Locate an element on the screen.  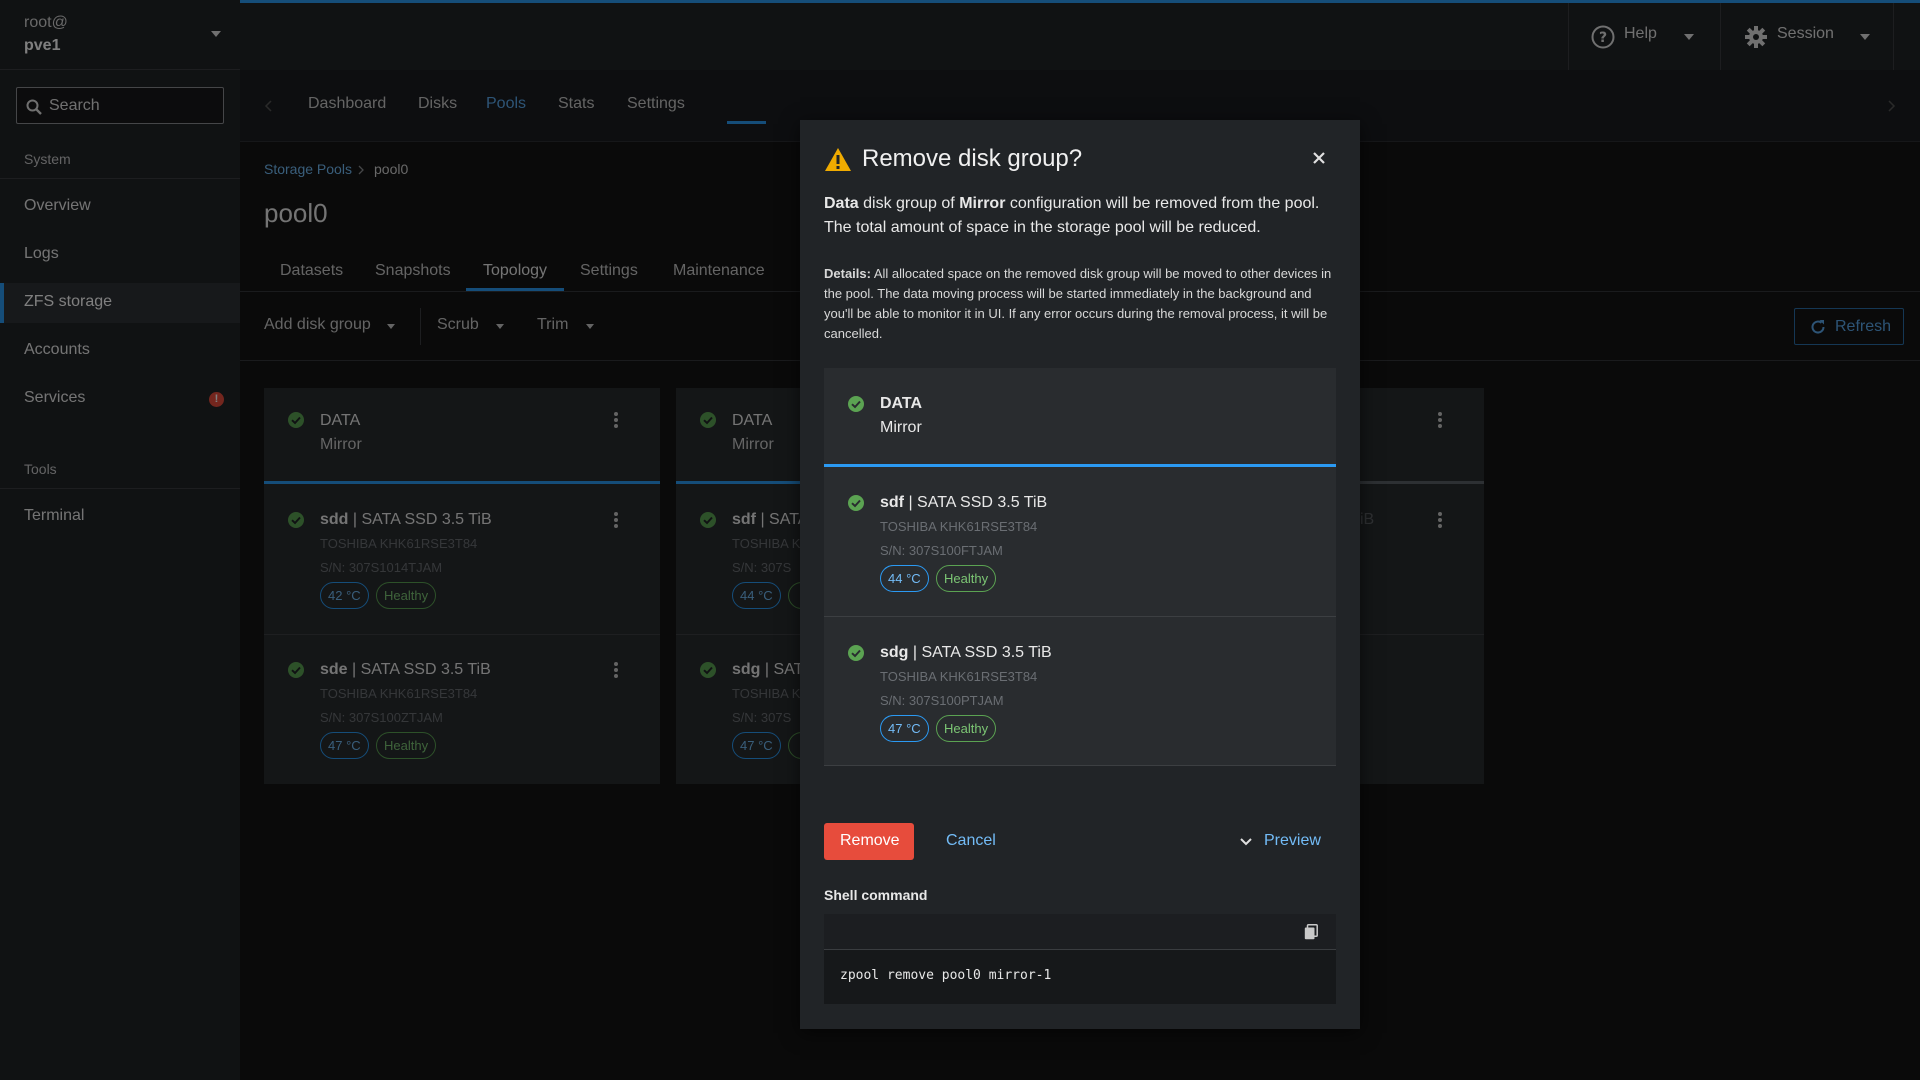
details-label: Details: is located at coordinates (847, 273).